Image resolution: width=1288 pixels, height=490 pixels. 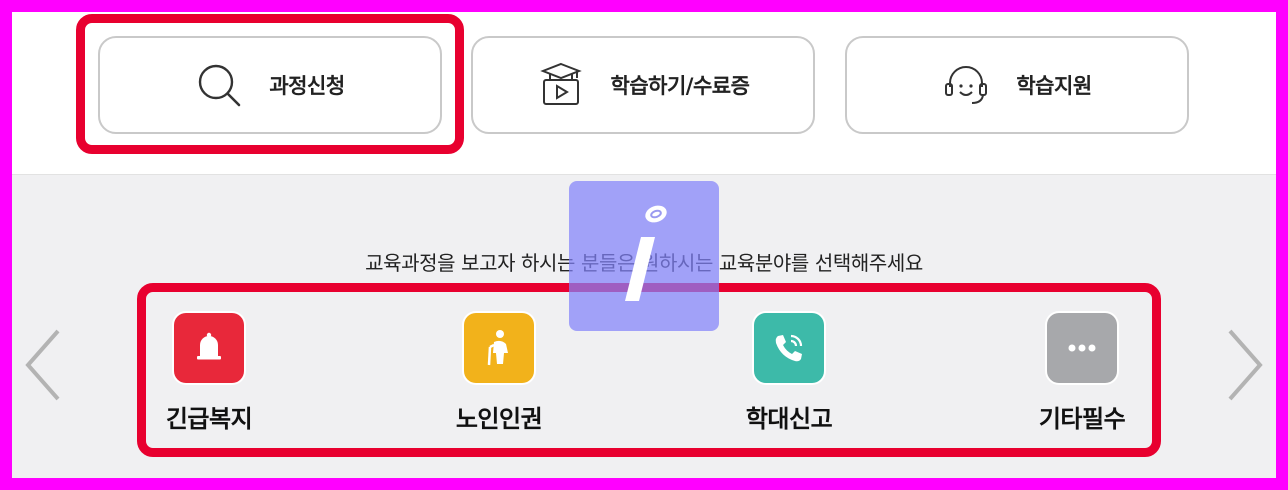 What do you see at coordinates (1082, 348) in the screenshot?
I see `more-dots-icon` at bounding box center [1082, 348].